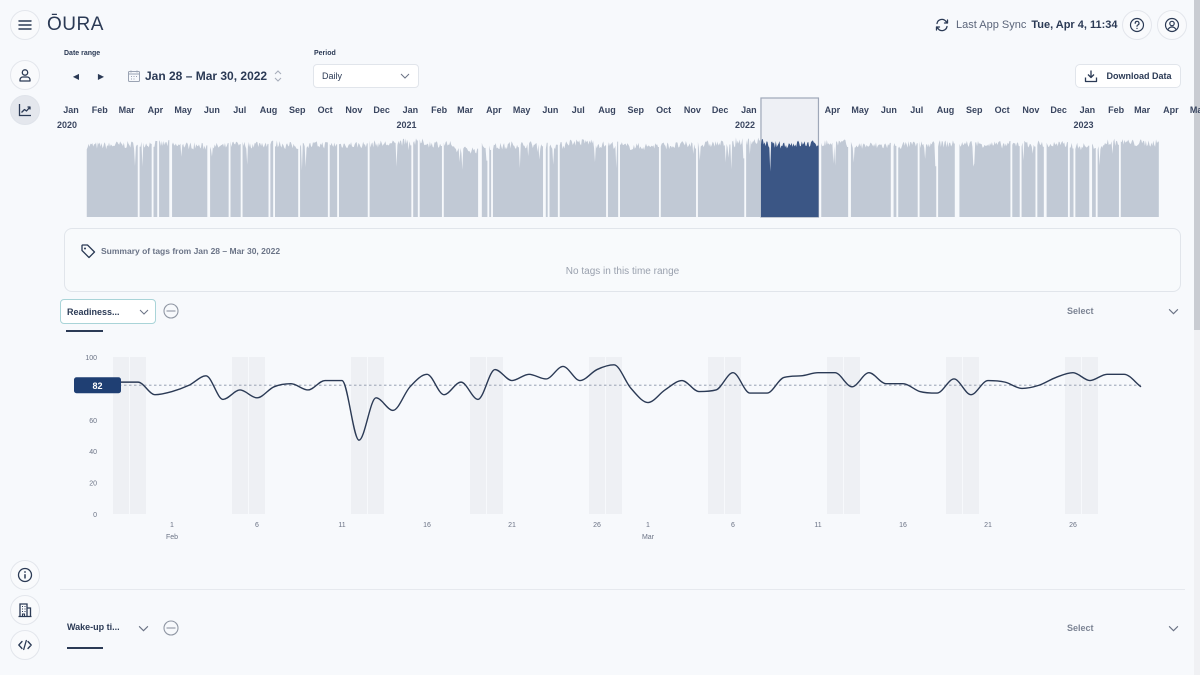 The height and width of the screenshot is (675, 1200). What do you see at coordinates (82, 53) in the screenshot?
I see `date-range-label: Date range` at bounding box center [82, 53].